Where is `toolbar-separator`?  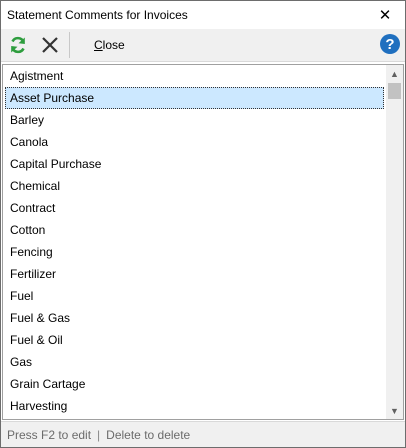
toolbar-separator is located at coordinates (69, 45).